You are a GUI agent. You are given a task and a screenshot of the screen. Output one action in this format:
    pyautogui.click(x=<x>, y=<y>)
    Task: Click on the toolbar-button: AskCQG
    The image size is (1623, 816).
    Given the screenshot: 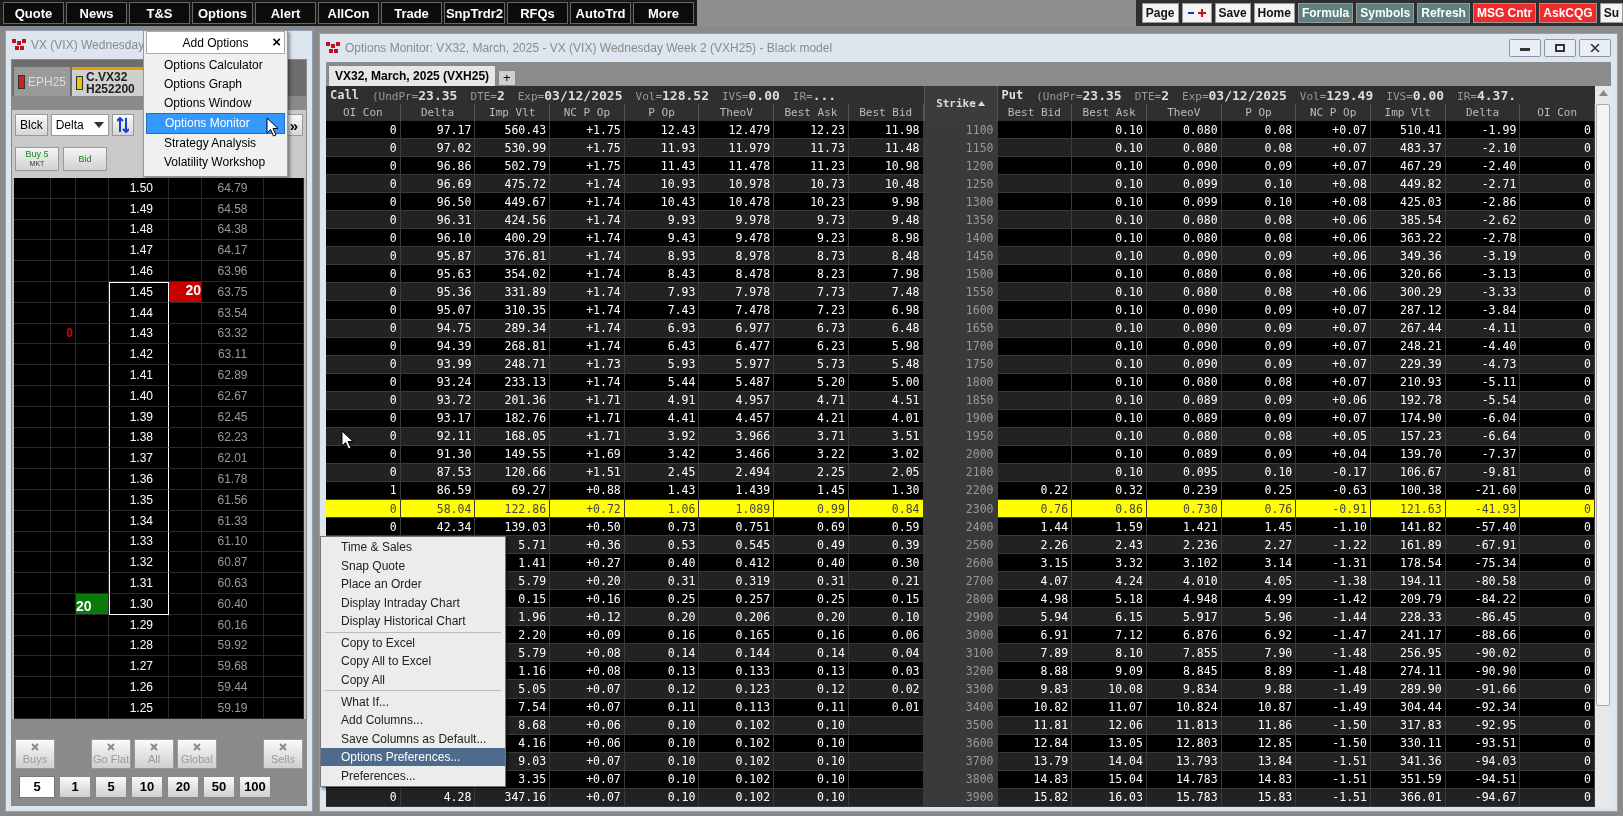 What is the action you would take?
    pyautogui.click(x=1568, y=13)
    